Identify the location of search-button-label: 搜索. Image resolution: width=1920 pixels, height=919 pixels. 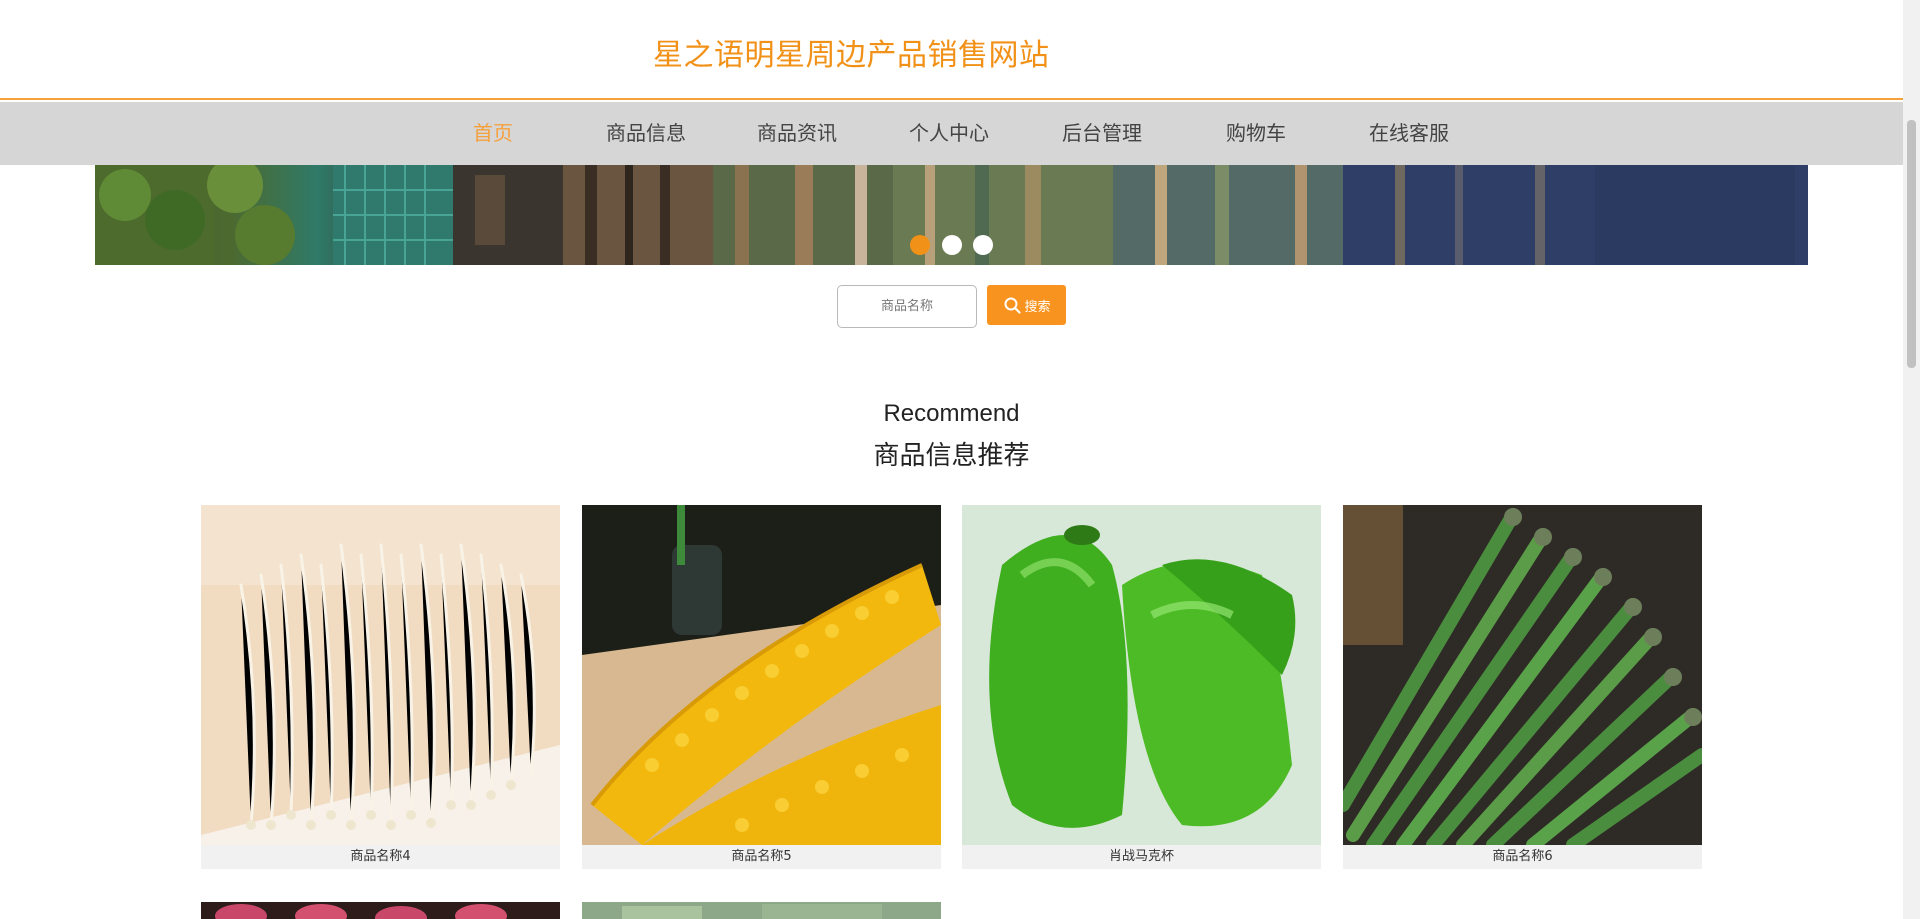
(1037, 307).